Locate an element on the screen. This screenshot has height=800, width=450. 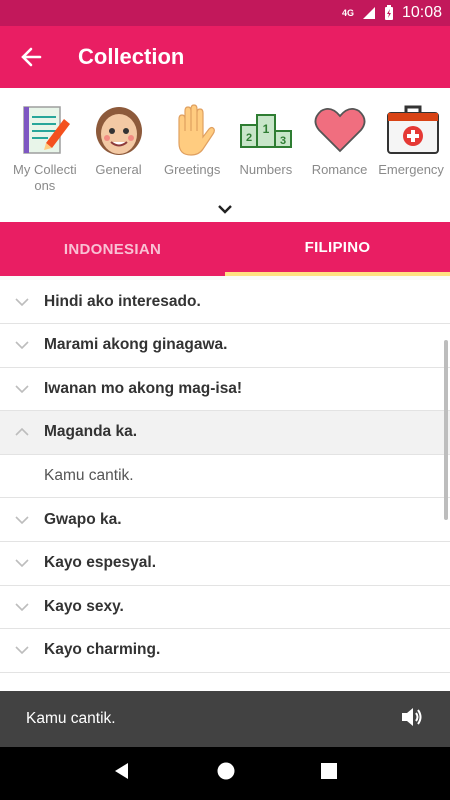
list-item: Kayo charming. is located at coordinates (225, 651).